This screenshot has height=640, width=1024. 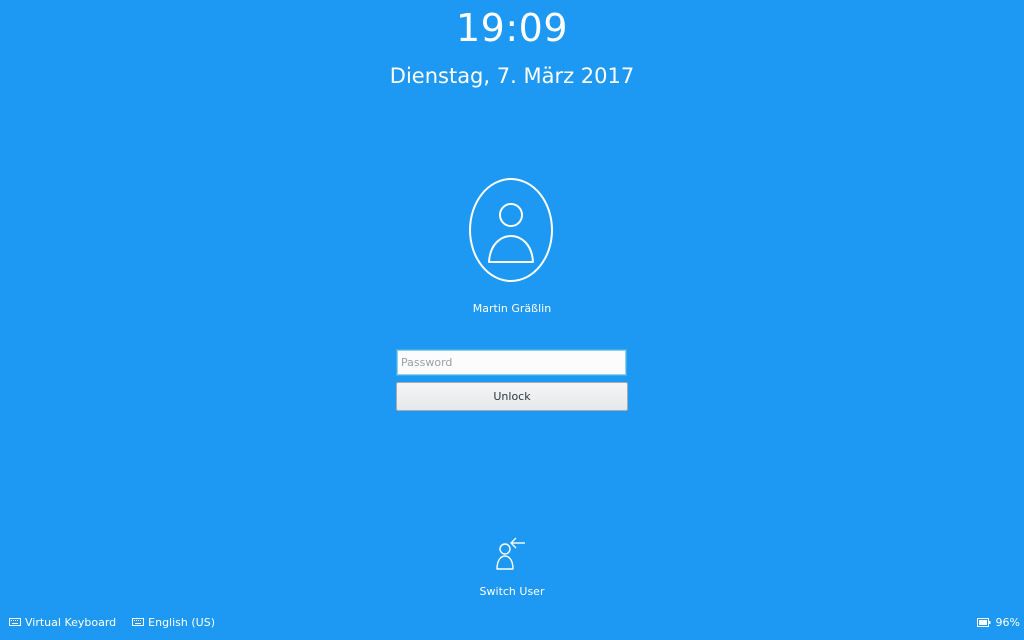 What do you see at coordinates (512, 396) in the screenshot?
I see `unlock-button: Unlock` at bounding box center [512, 396].